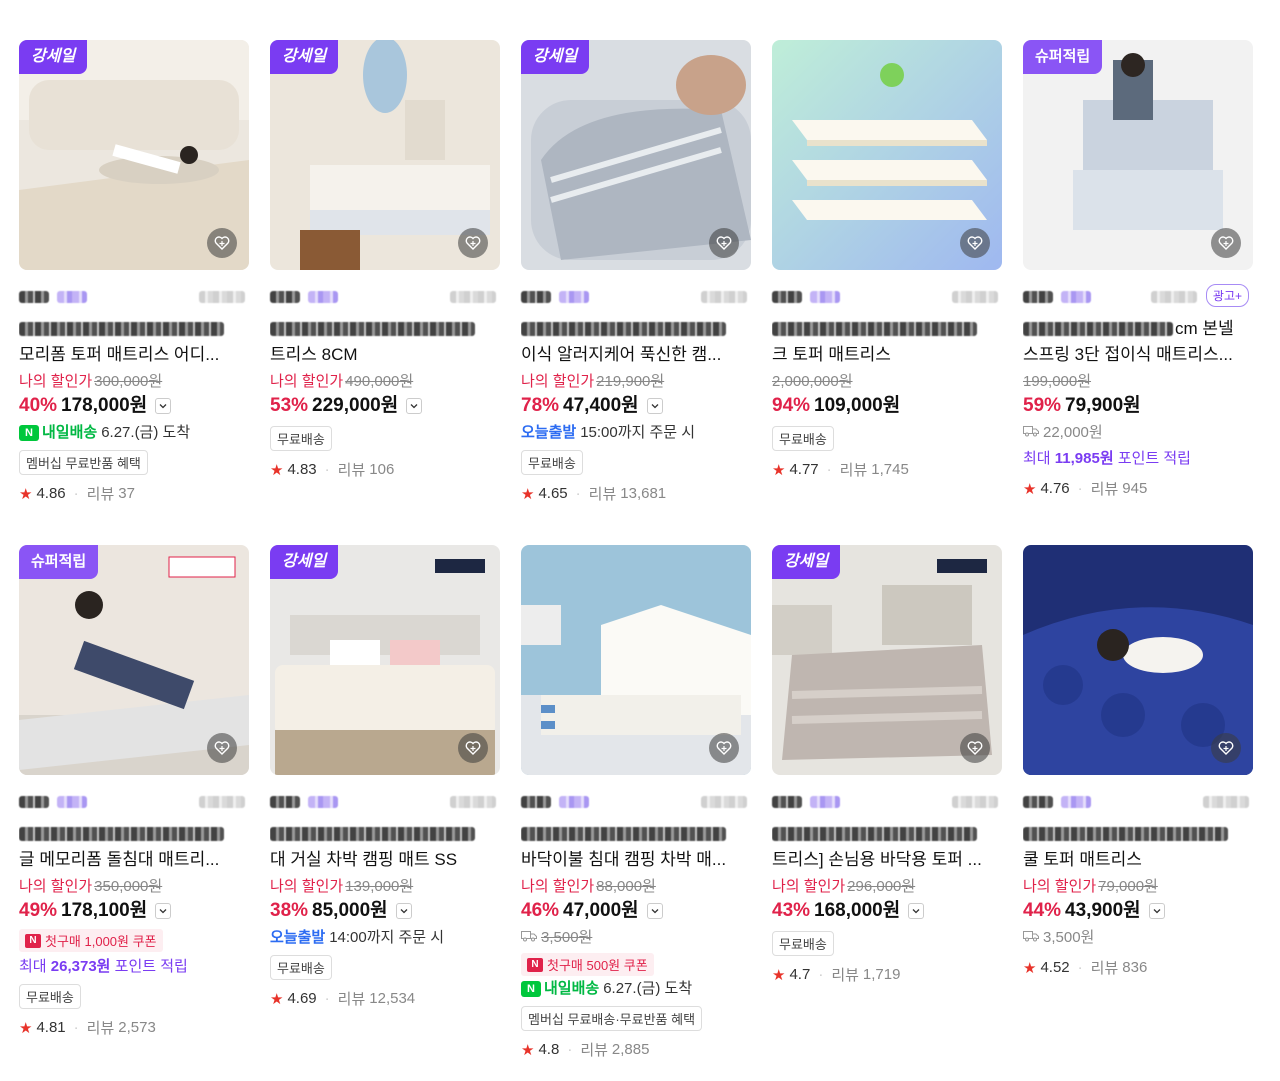 The height and width of the screenshot is (1081, 1280). I want to click on benefit-chip: 멤버십 무료반품 혜택, so click(83, 462).